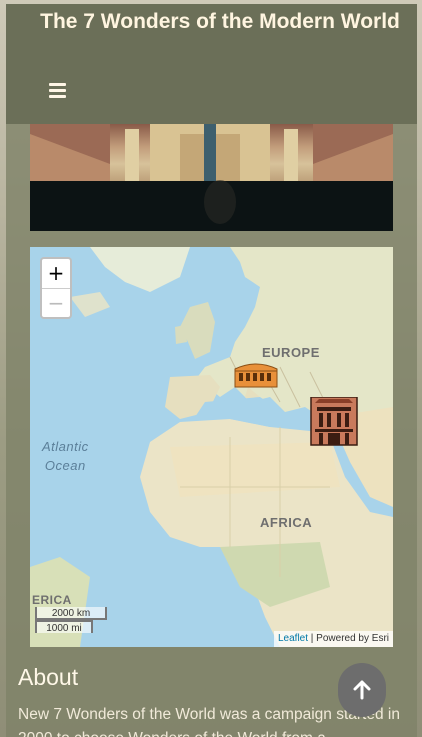  I want to click on colosseum-icon, so click(256, 375).